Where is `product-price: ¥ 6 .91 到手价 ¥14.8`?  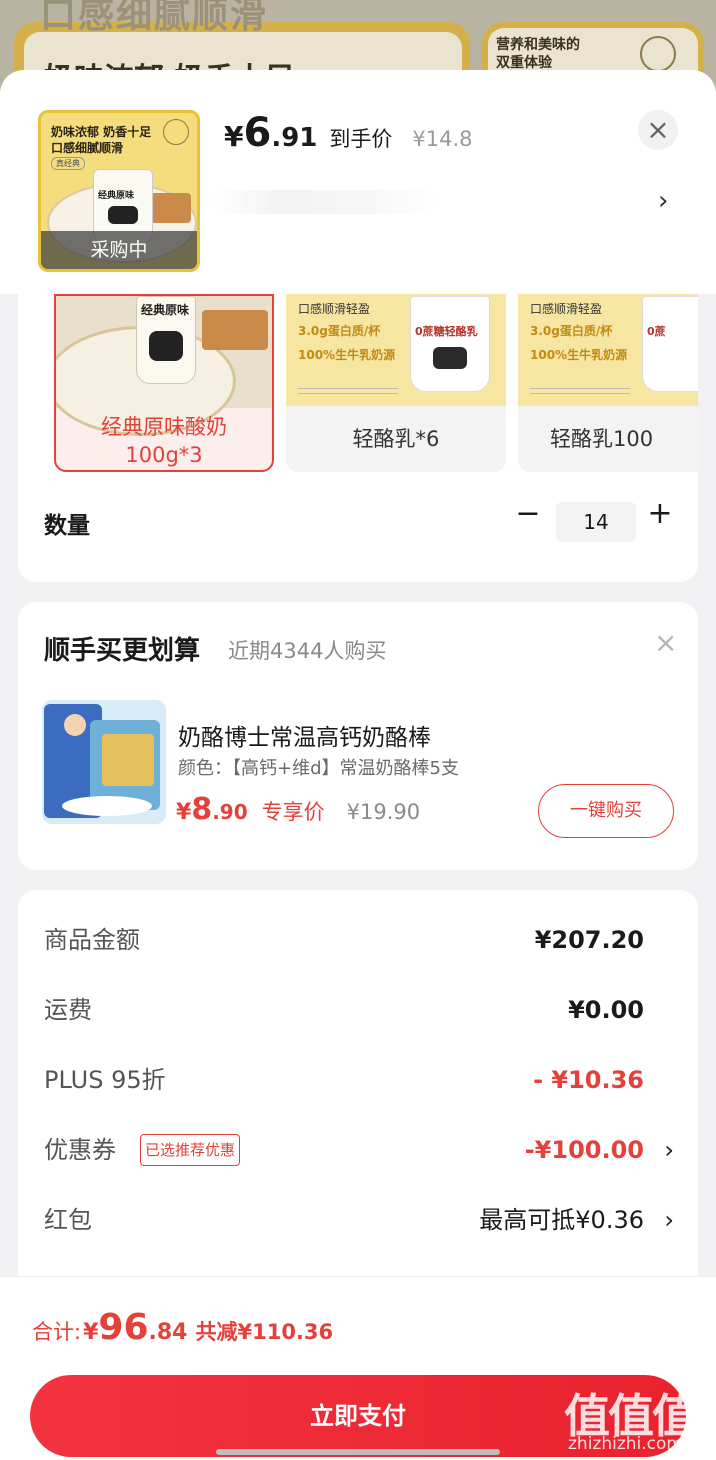
product-price: ¥ 6 .91 到手价 ¥14.8 is located at coordinates (348, 136).